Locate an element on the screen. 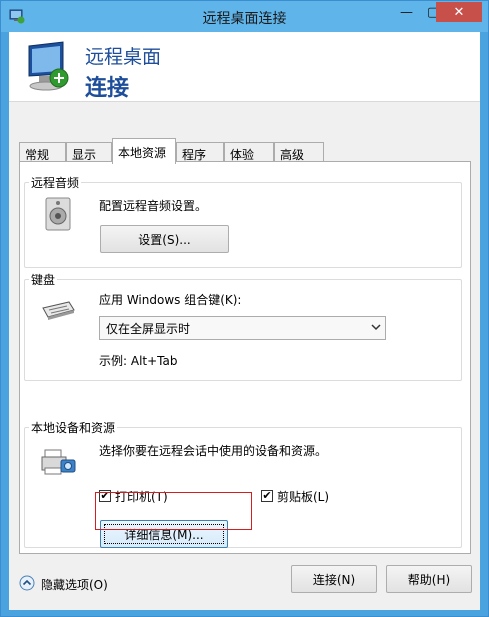 The width and height of the screenshot is (489, 617). speaker-icon is located at coordinates (58, 214).